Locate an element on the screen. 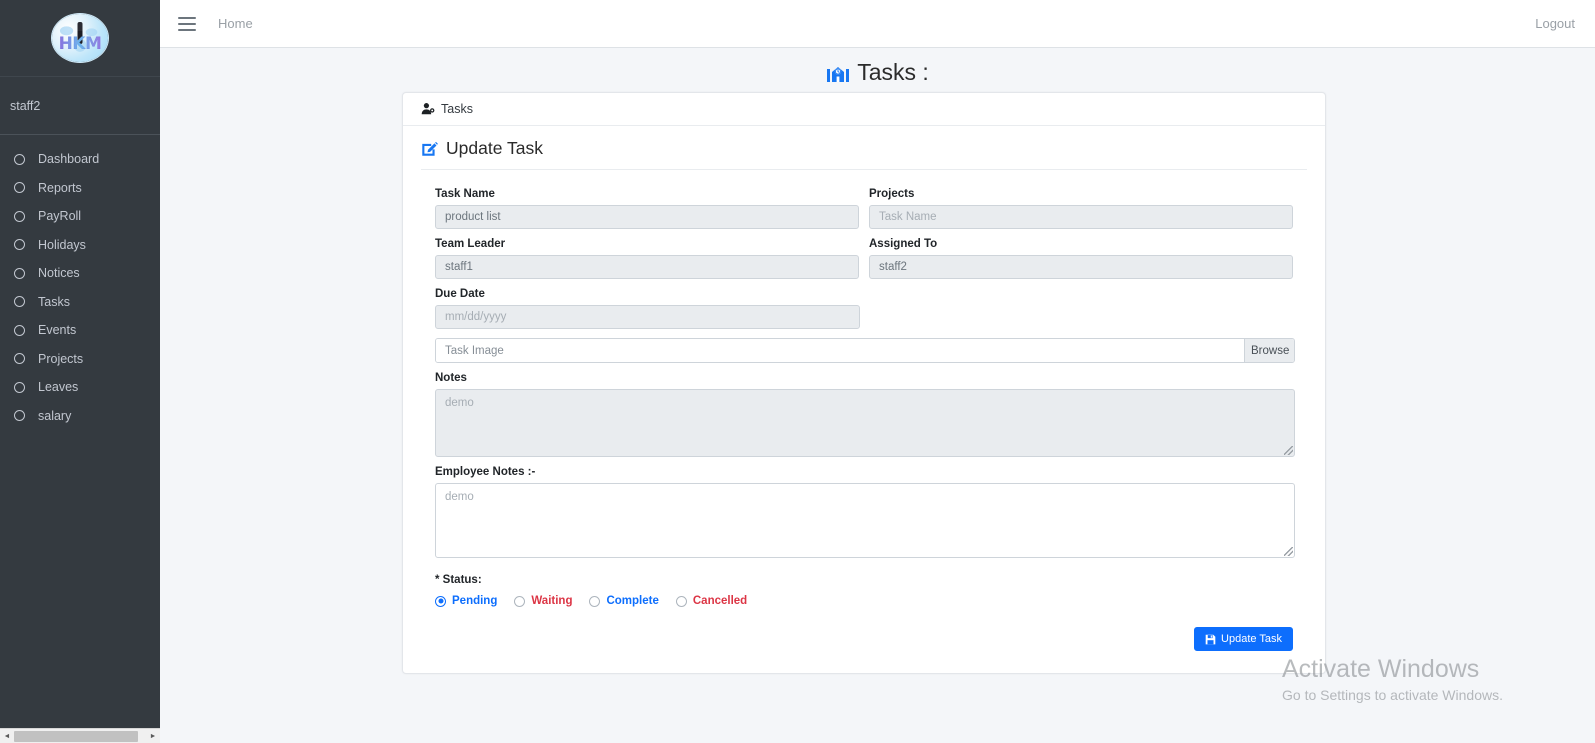  scroll-left-arrow-icon: ◄ is located at coordinates (7, 736).